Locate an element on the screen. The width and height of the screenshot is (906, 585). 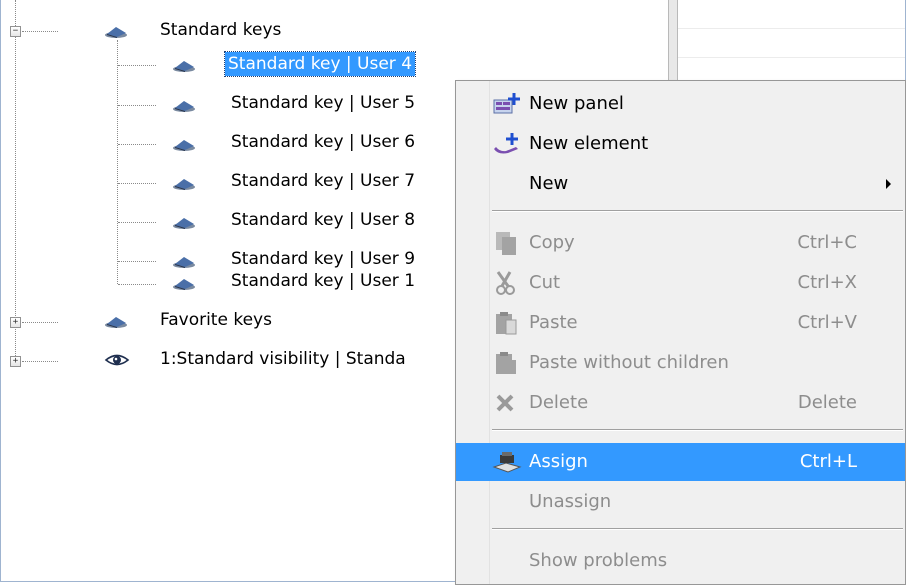
menu-item-shortcut: Delete is located at coordinates (827, 402).